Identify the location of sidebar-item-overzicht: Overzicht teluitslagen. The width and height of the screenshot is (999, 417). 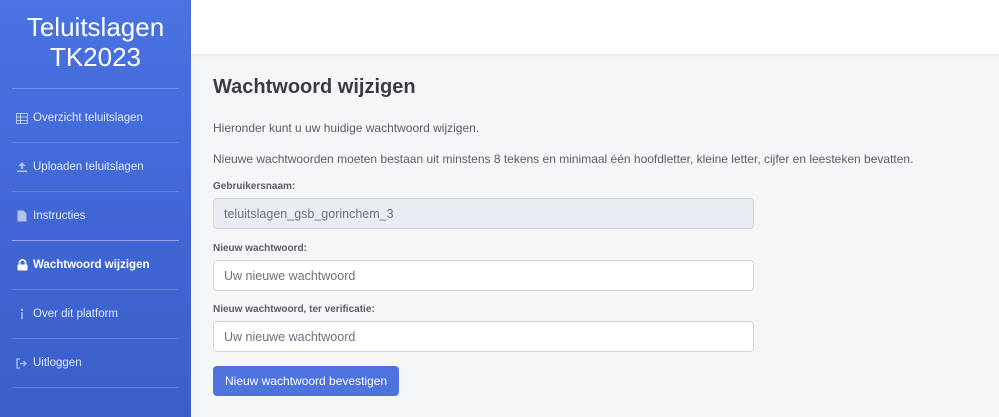
(95, 118).